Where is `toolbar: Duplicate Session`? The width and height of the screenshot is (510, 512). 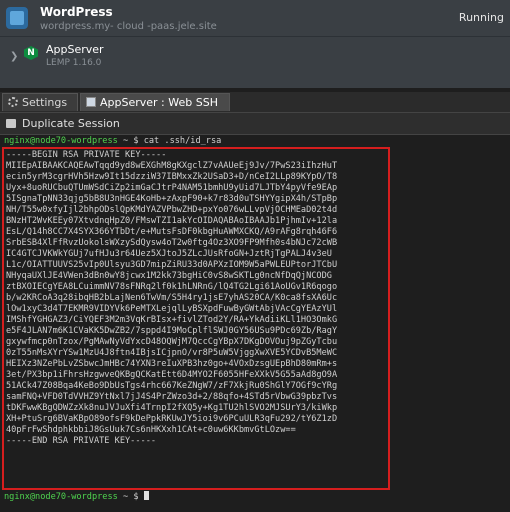
toolbar: Duplicate Session is located at coordinates (255, 124).